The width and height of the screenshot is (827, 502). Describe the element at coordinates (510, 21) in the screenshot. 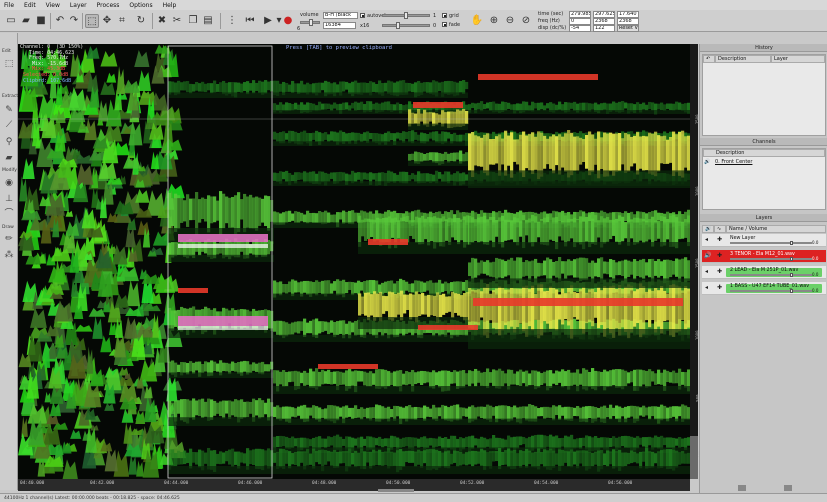

I see `zoom-out-icon: ⊖` at that location.